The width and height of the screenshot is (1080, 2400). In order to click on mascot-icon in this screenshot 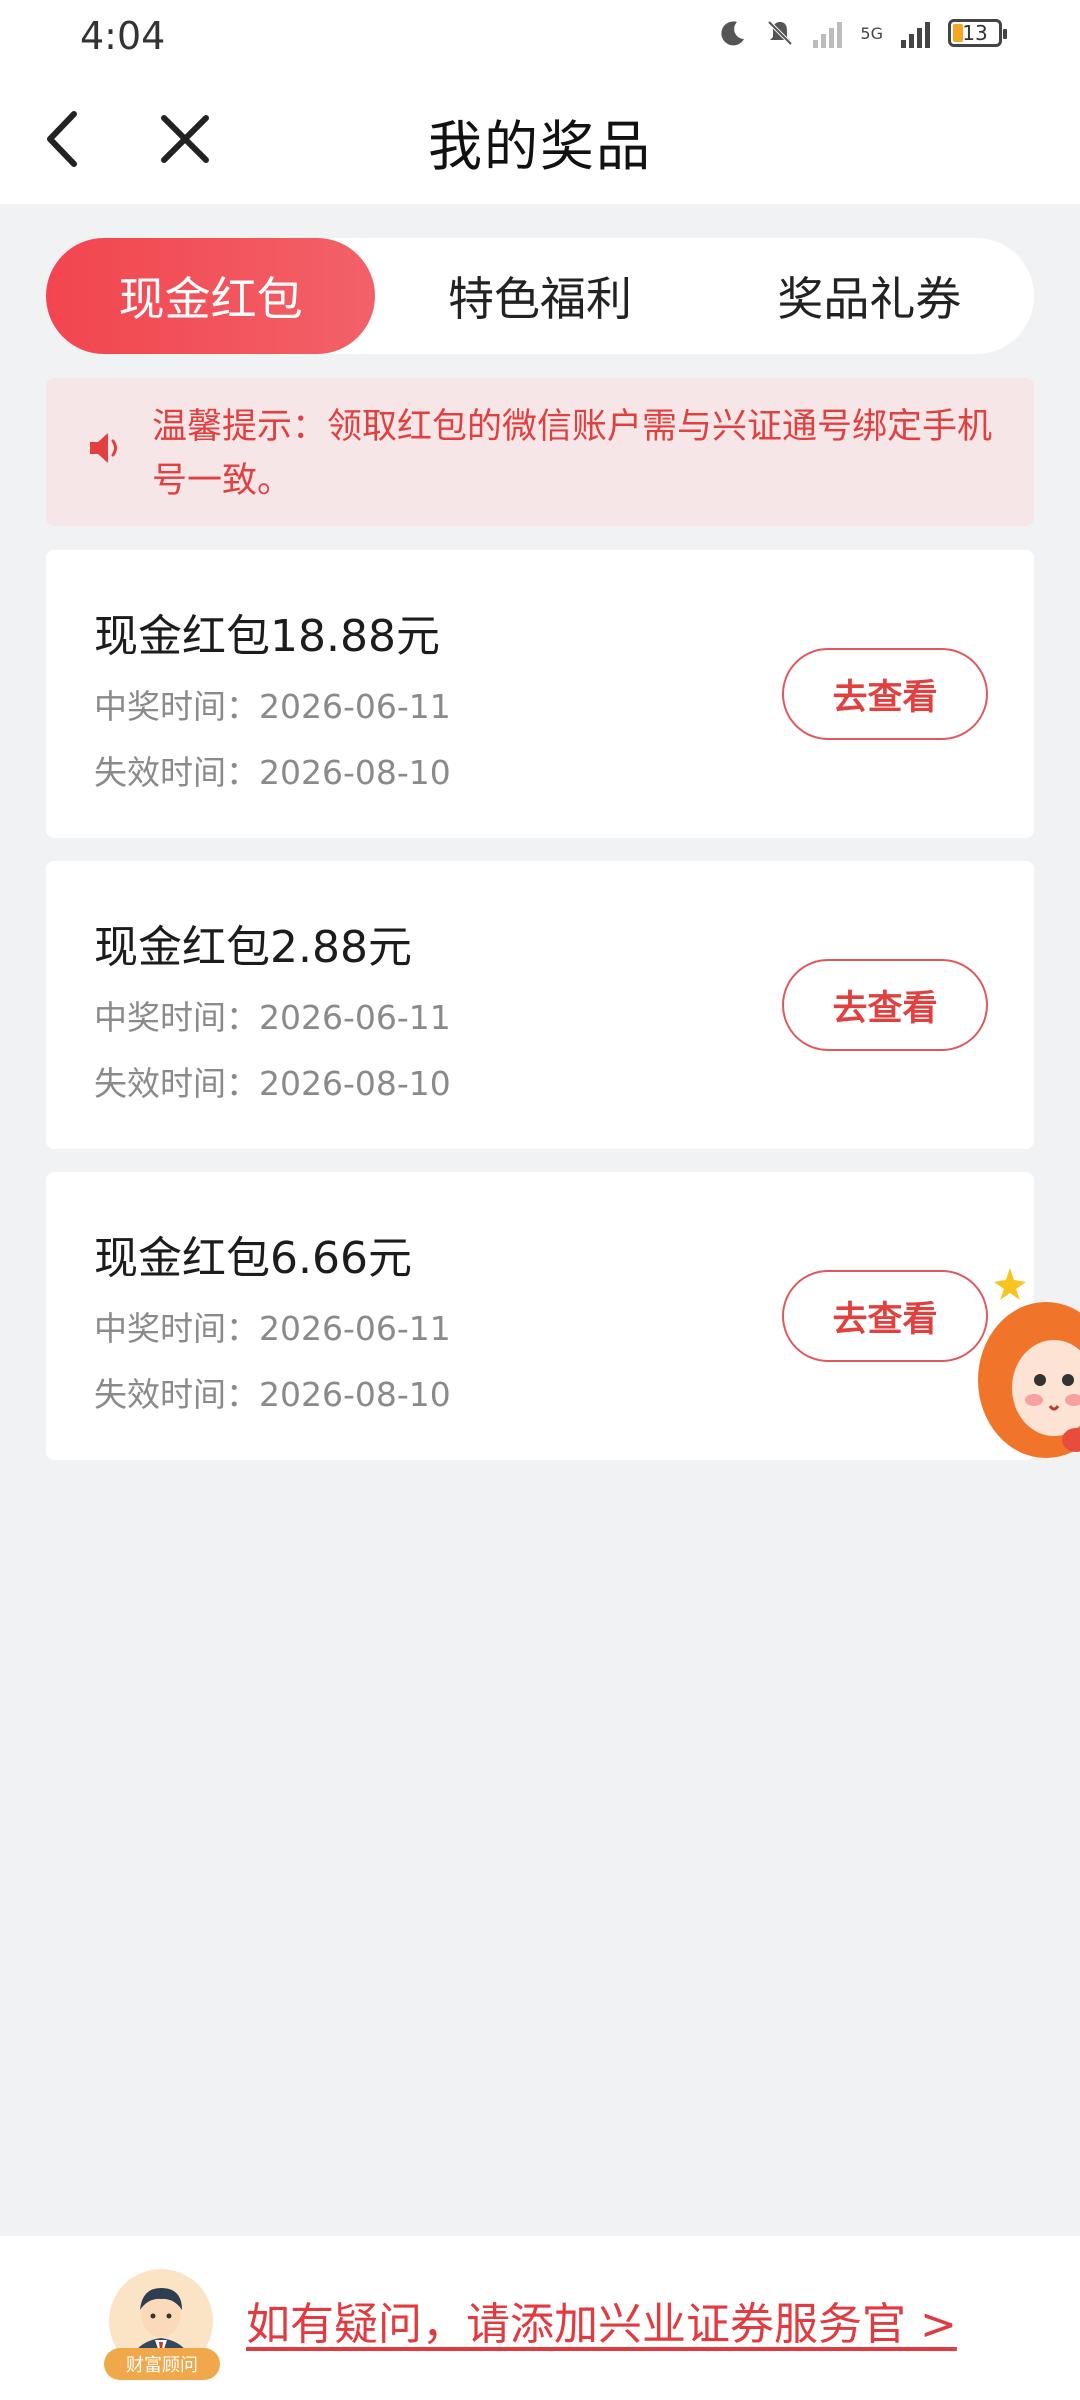, I will do `click(1028, 1362)`.